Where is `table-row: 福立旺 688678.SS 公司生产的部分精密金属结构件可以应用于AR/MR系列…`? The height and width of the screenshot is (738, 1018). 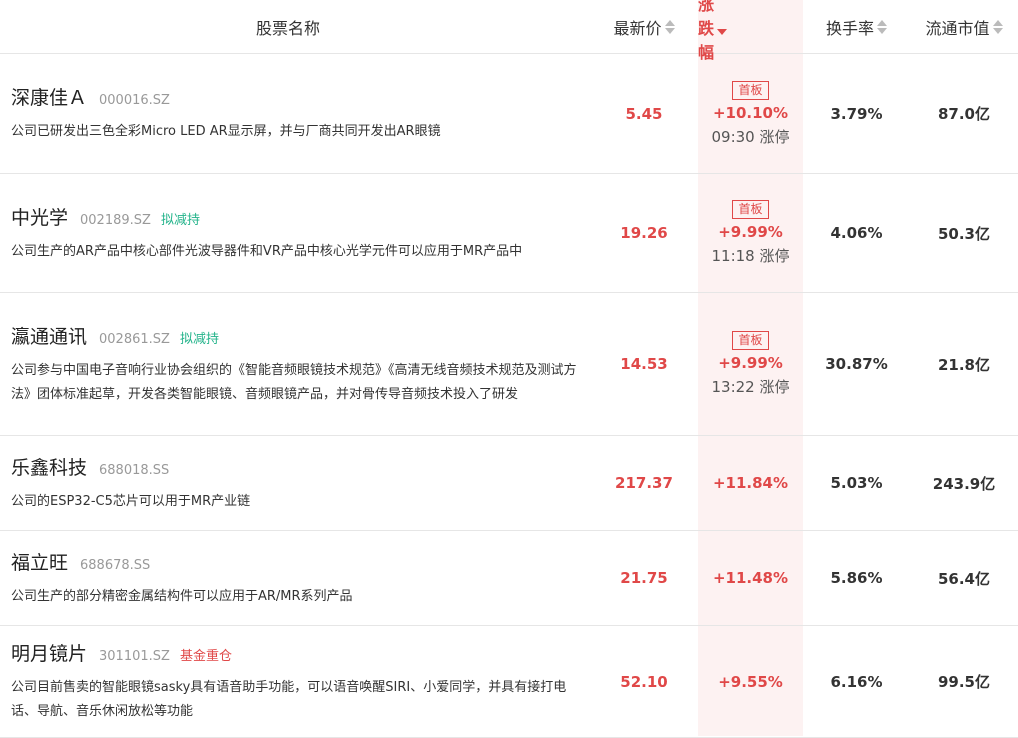
table-row: 福立旺 688678.SS 公司生产的部分精密金属结构件可以应用于AR/MR系列… is located at coordinates (509, 578).